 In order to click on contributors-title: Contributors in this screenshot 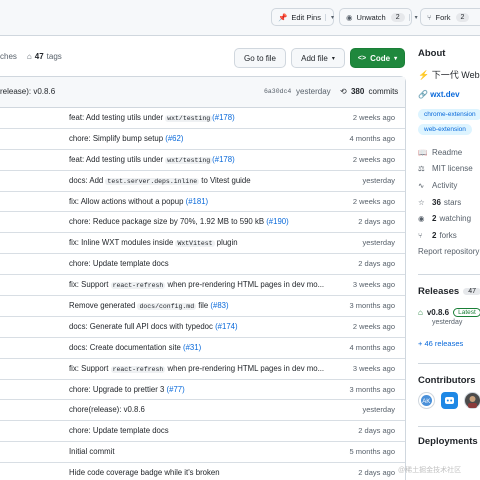, I will do `click(449, 380)`.